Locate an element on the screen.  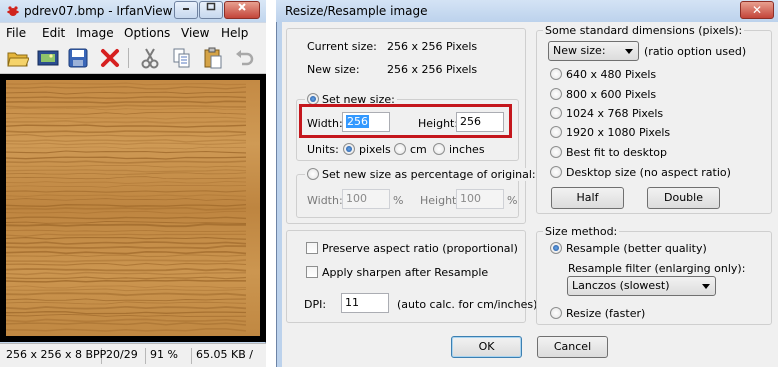
close-icon: ✕ is located at coordinates (757, 10).